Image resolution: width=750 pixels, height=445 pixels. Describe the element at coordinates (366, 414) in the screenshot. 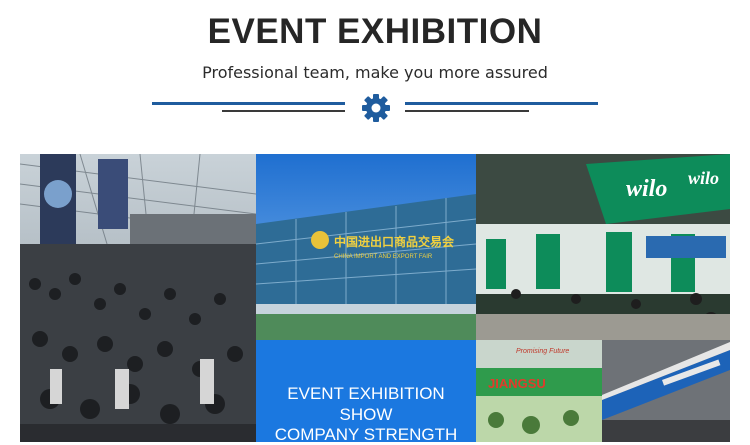

I see `card-line-2: SHOW` at that location.